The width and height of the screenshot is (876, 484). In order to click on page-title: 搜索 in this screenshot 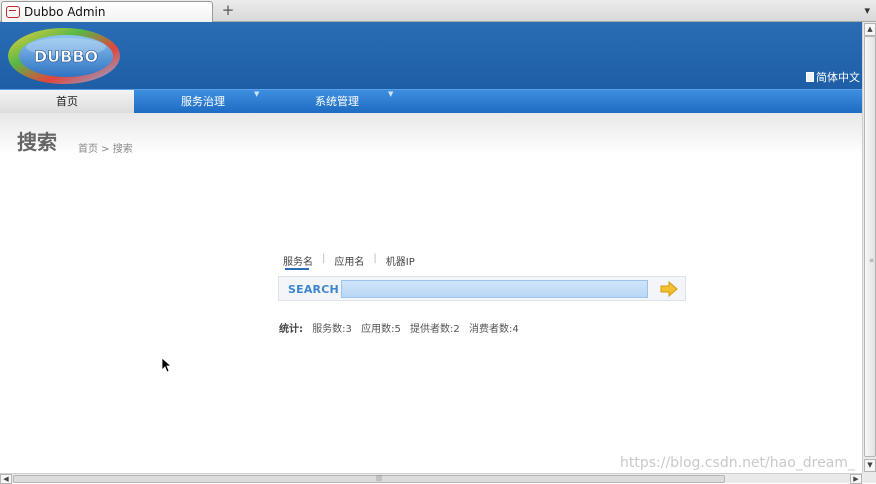, I will do `click(37, 142)`.